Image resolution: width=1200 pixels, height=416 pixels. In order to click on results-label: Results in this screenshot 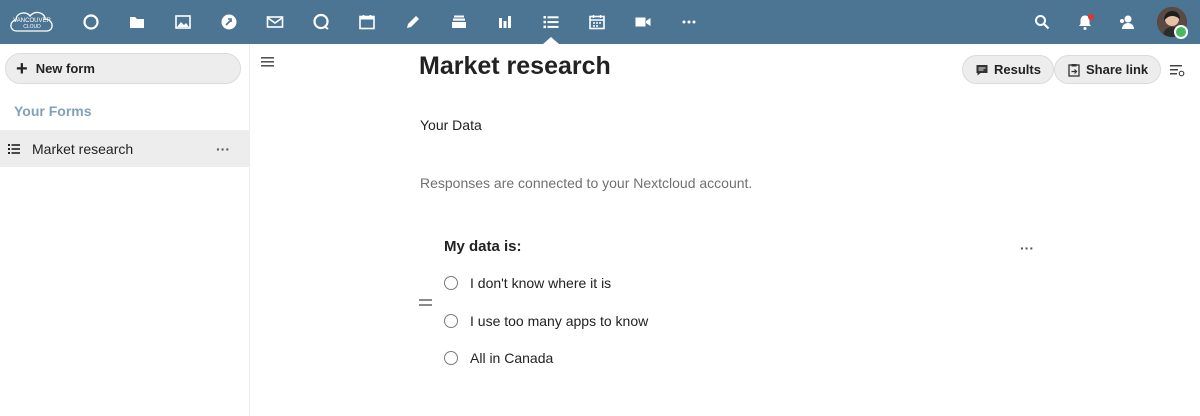, I will do `click(1017, 69)`.